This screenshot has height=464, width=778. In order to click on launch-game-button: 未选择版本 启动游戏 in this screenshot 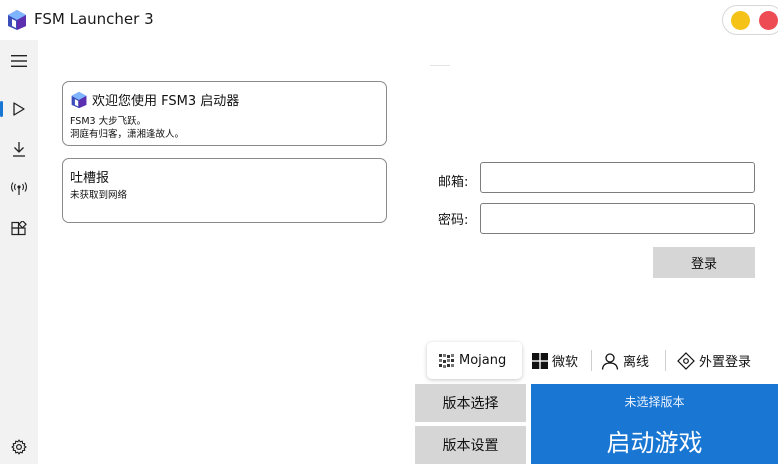, I will do `click(654, 424)`.